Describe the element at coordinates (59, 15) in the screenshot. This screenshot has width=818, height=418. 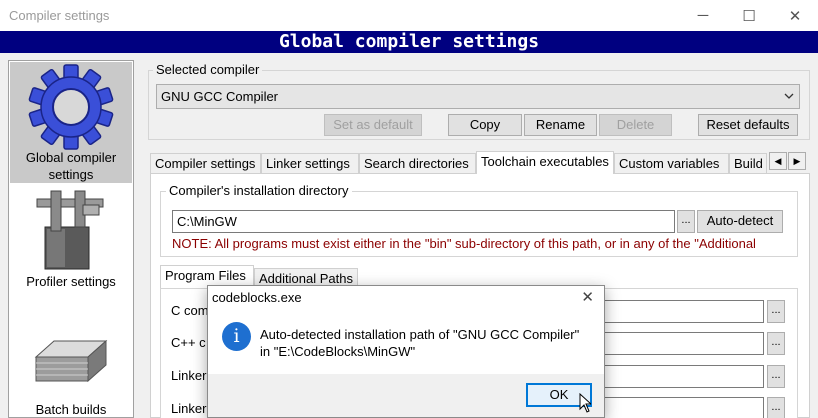
I see `window-title: Compiler settings` at that location.